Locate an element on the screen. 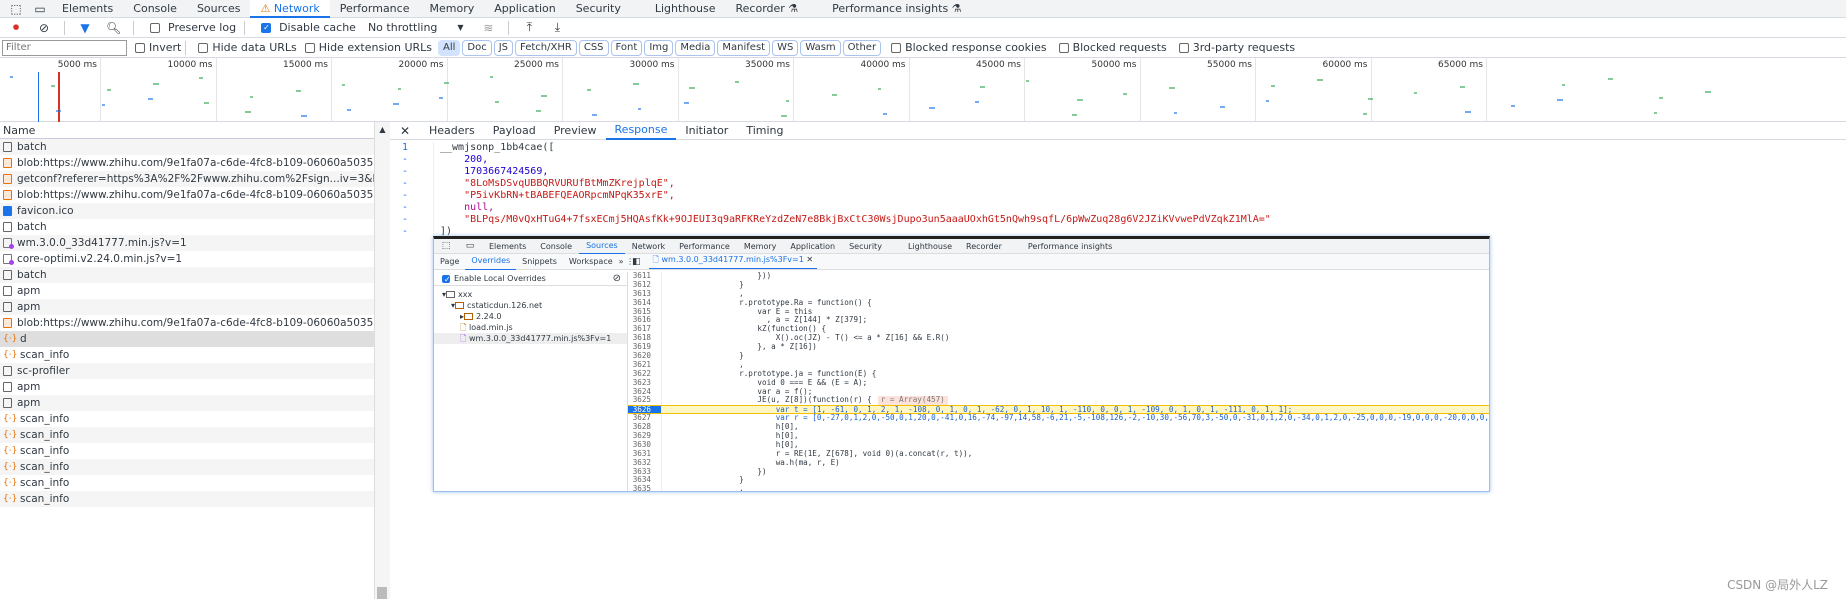 Image resolution: width=1846 pixels, height=599 pixels. tab-application: Application is located at coordinates (524, 9).